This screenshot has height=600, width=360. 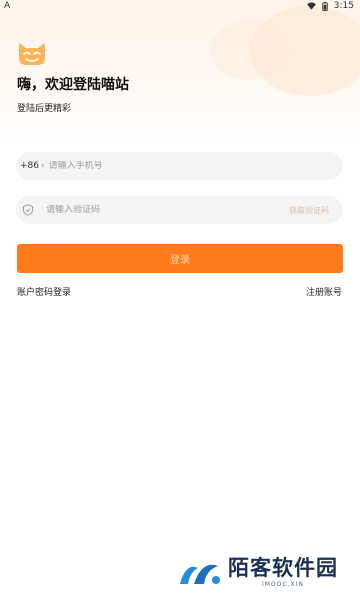 I want to click on watermark-domain: IMOOC.XIN, so click(x=283, y=584).